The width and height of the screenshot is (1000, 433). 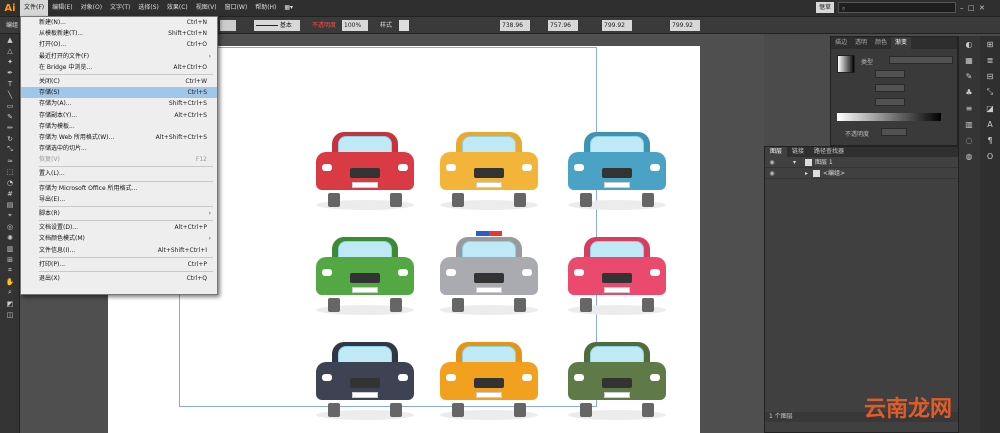 What do you see at coordinates (119, 115) in the screenshot?
I see `file-menu-item: 存储副本(Y)... Alt+Ctrl+S` at bounding box center [119, 115].